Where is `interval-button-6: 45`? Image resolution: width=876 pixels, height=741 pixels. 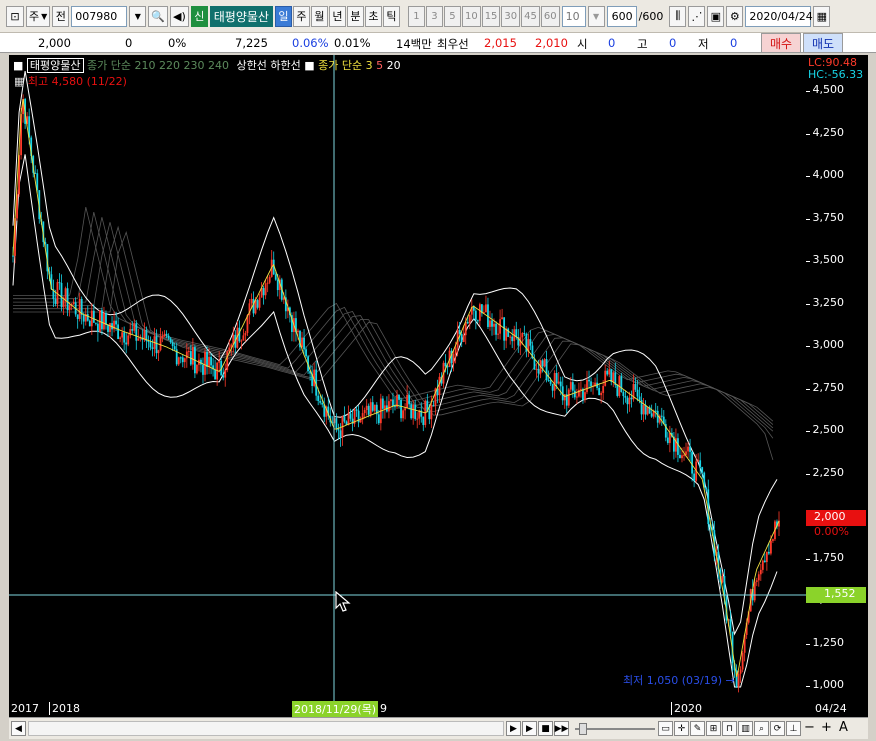
interval-button-6: 45 is located at coordinates (530, 16).